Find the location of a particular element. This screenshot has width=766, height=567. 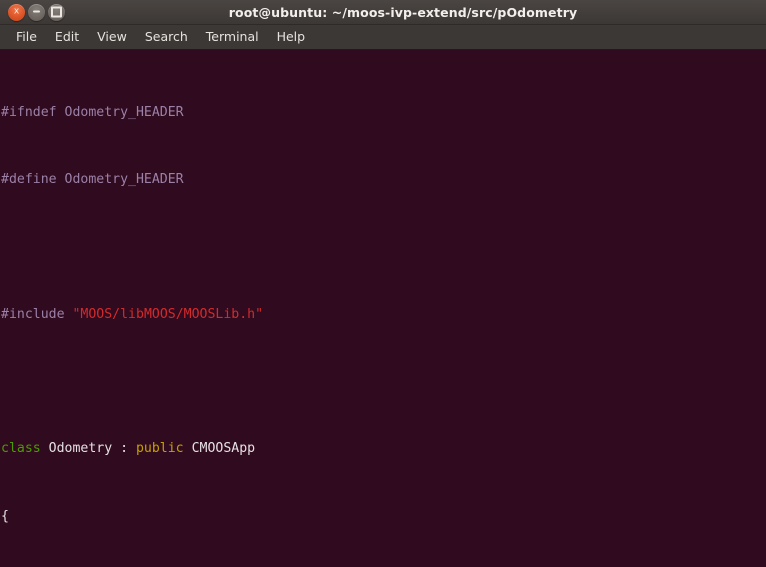

menu-item-view: View is located at coordinates (112, 37).